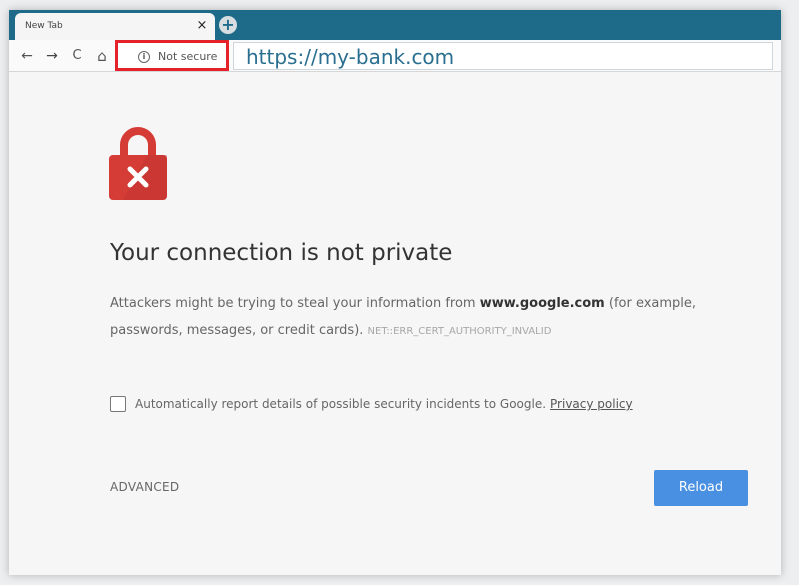 The image size is (799, 585). I want to click on tab-strip: New Tab × +, so click(395, 25).